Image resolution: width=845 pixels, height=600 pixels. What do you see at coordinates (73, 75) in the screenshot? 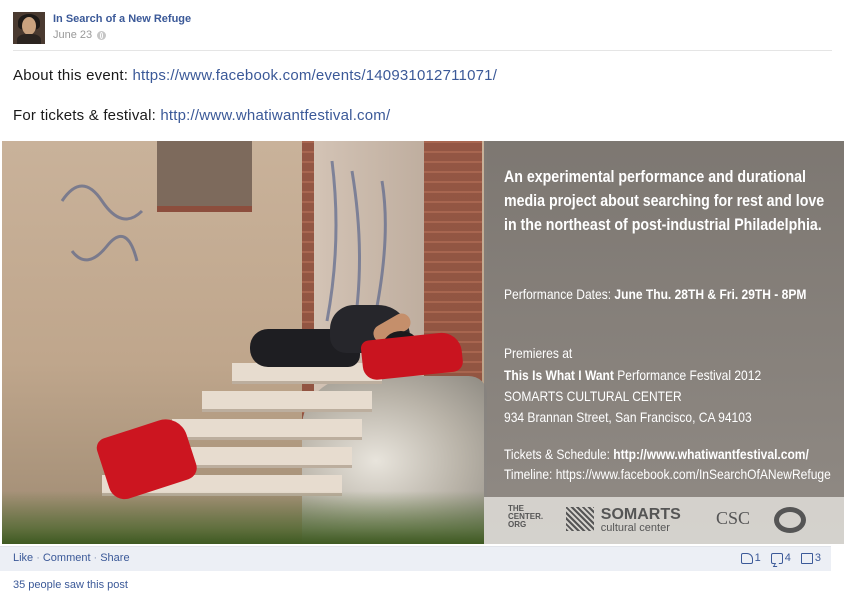
I see `event-label: About this event:` at bounding box center [73, 75].